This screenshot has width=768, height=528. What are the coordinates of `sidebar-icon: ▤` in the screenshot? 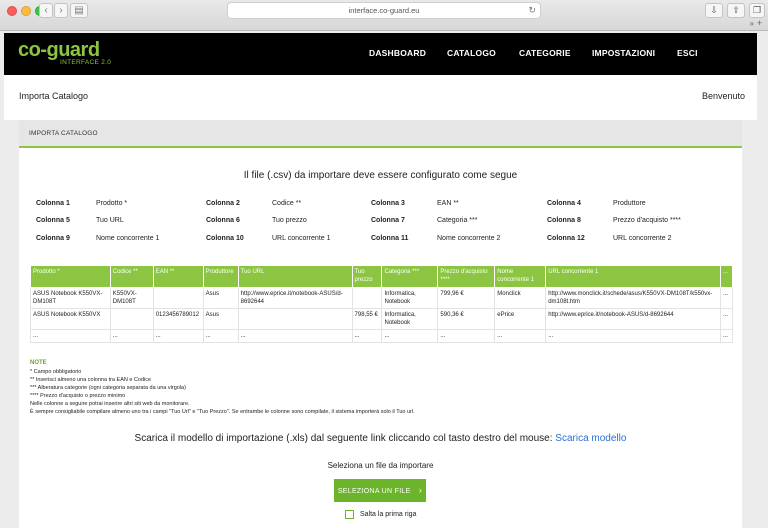 It's located at (79, 10).